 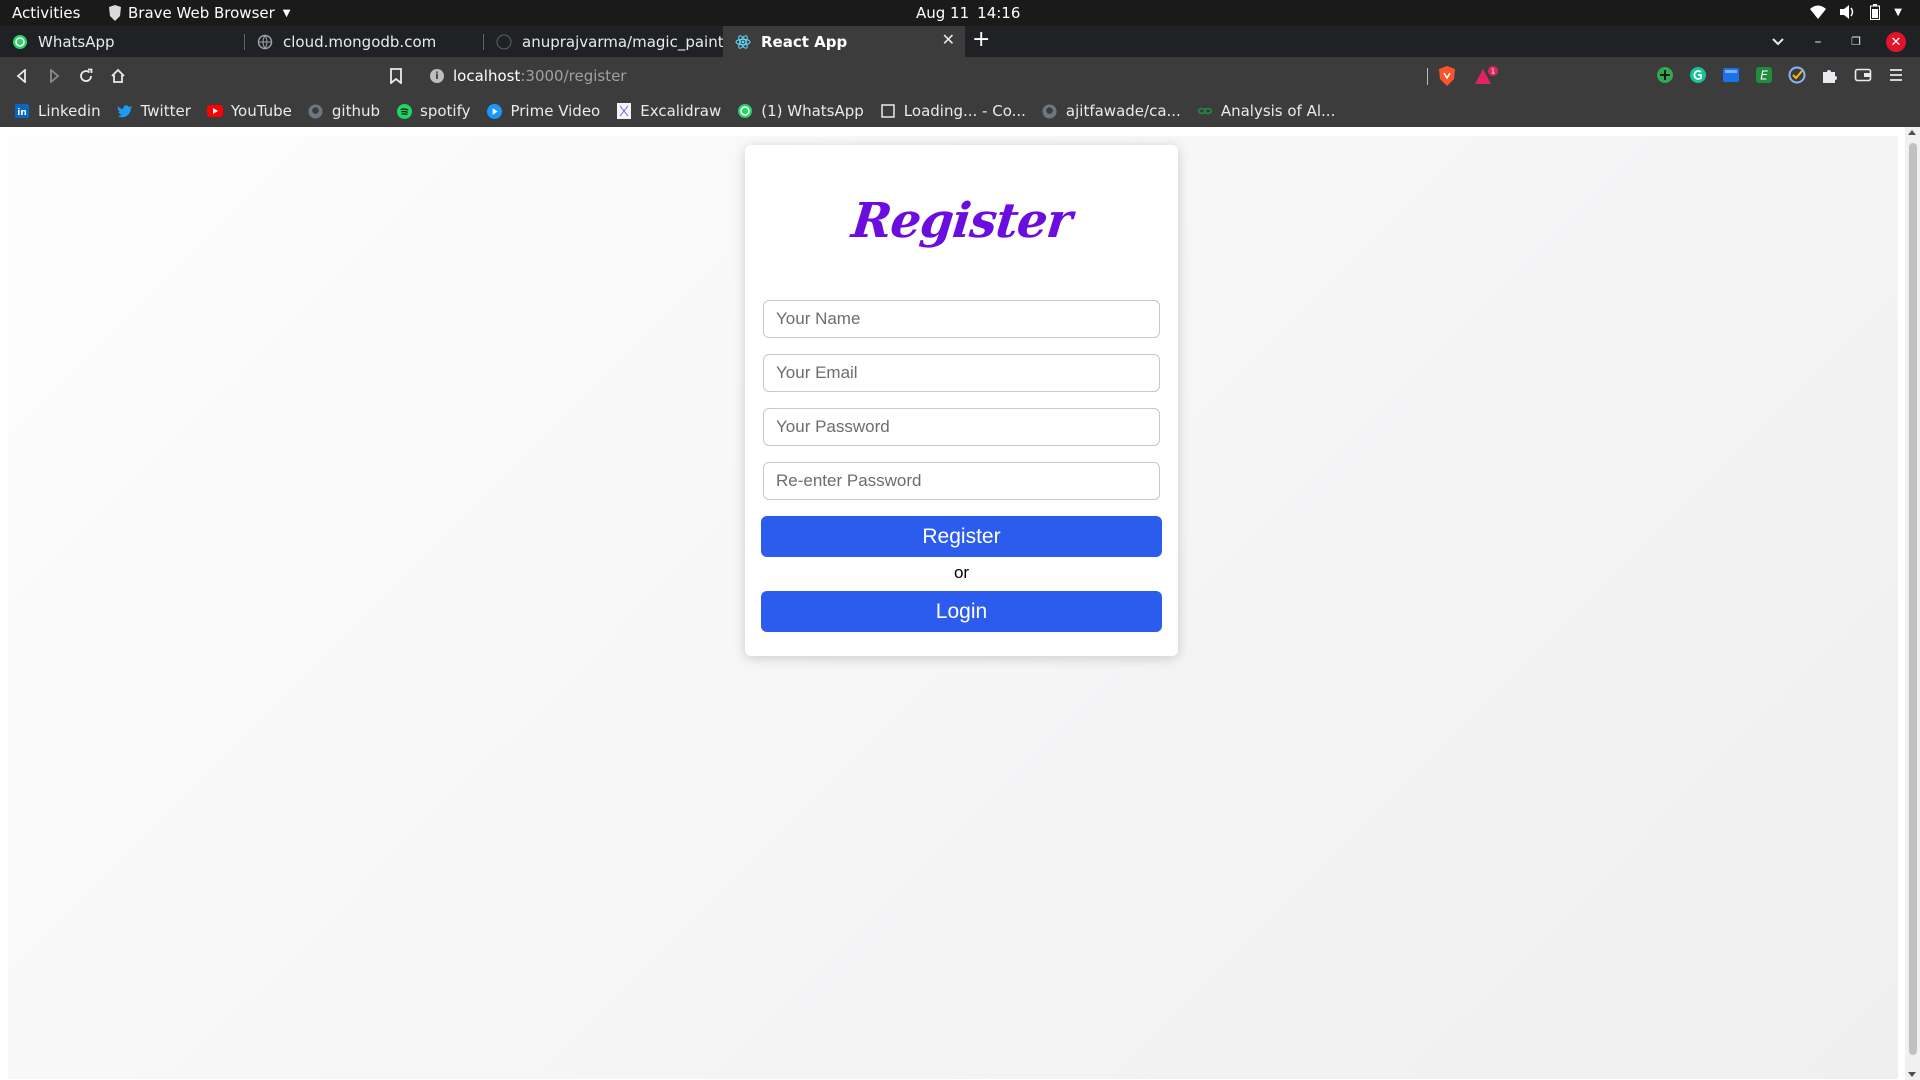 I want to click on youtube-icon, so click(x=214, y=111).